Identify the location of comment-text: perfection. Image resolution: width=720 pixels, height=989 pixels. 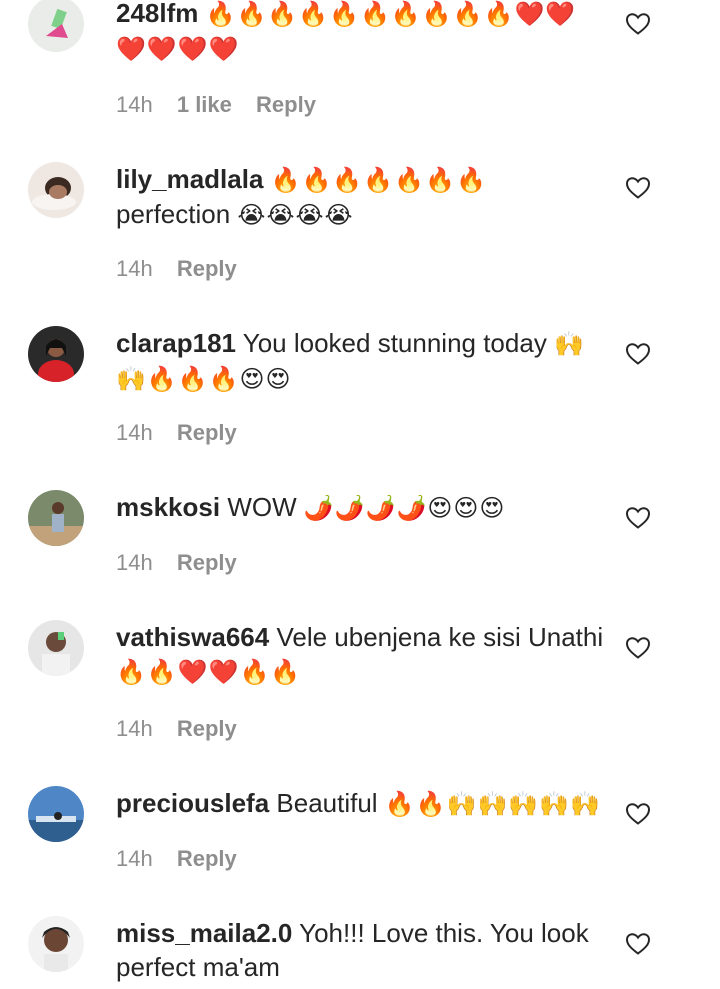
(173, 214).